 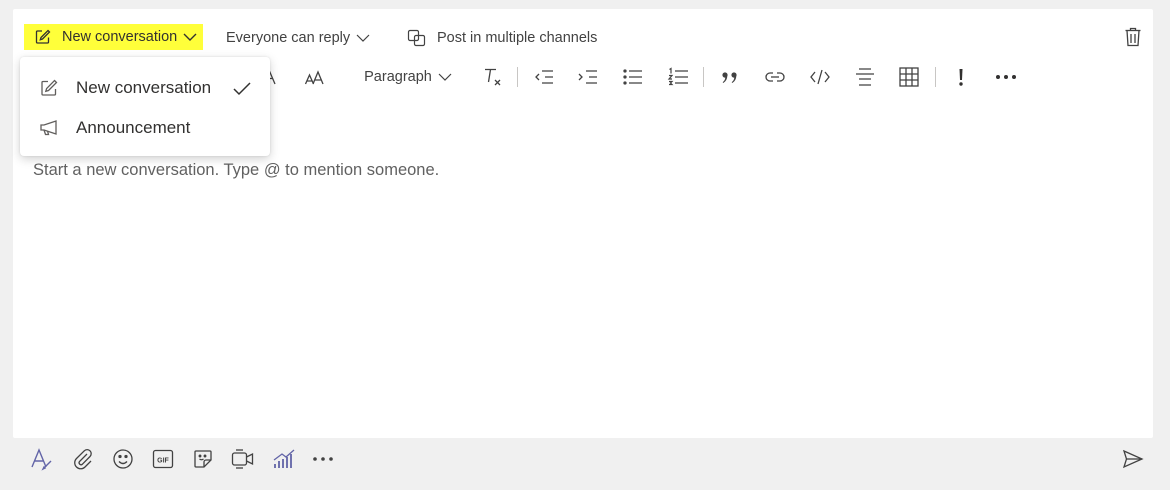 I want to click on font-size-icon, so click(x=315, y=77).